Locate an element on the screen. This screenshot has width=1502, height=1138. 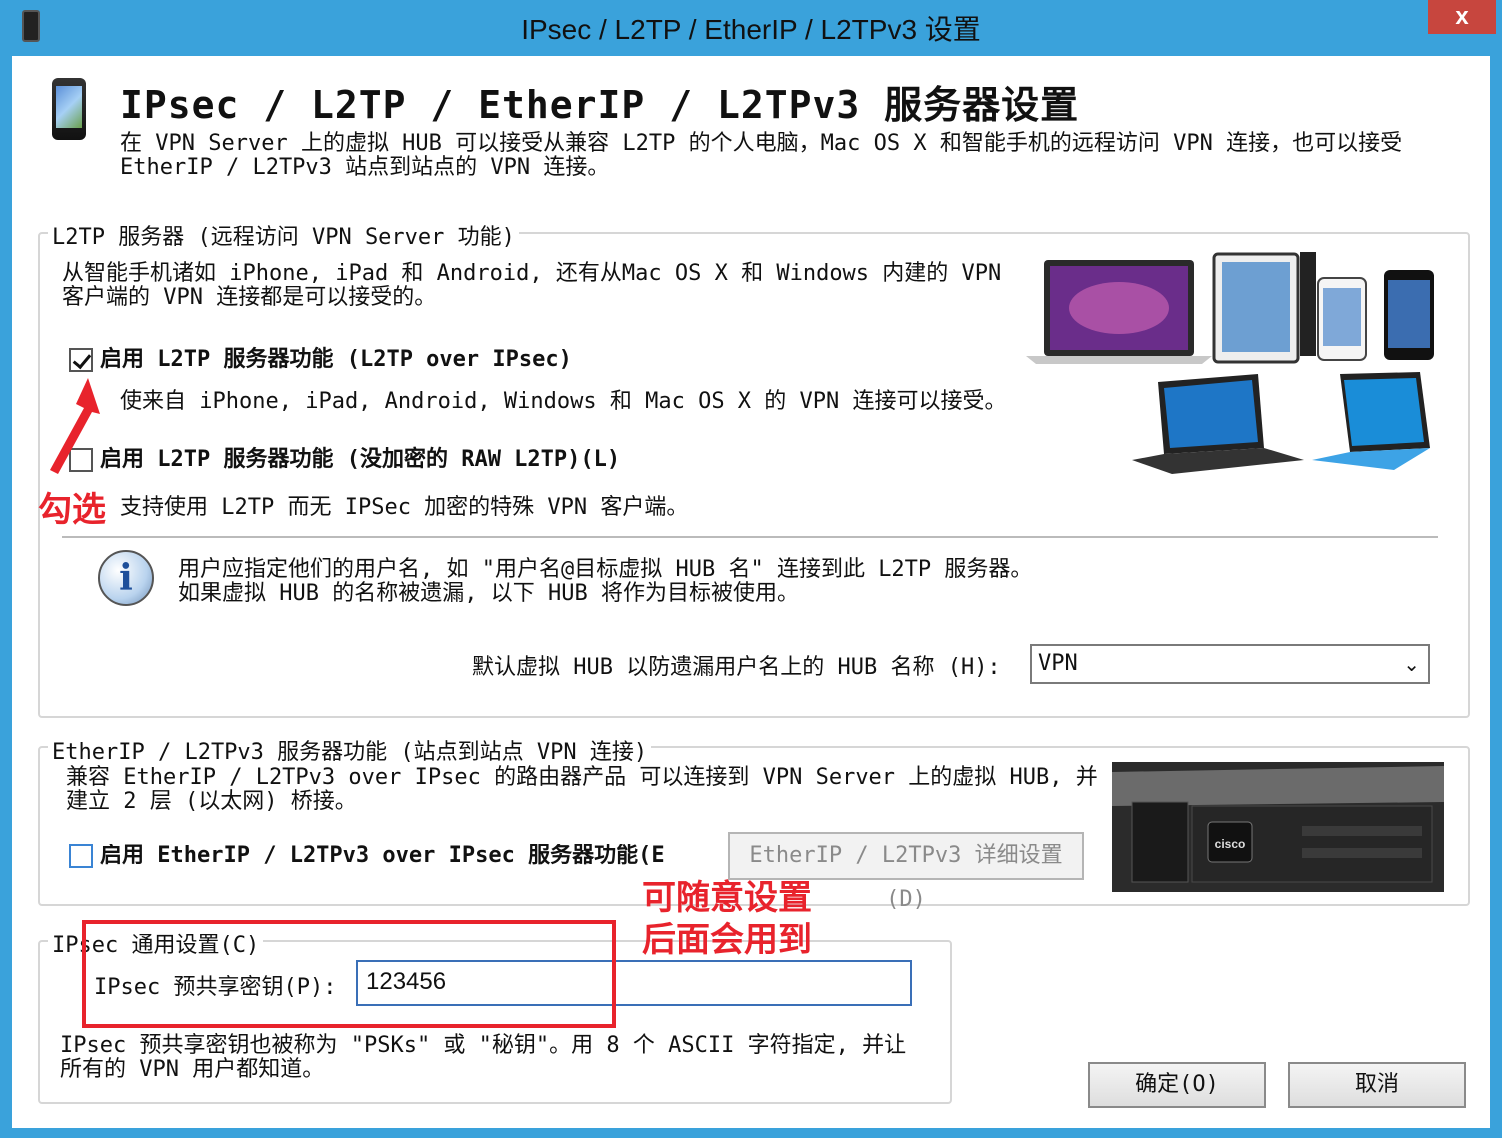
title-bar: IPsec / L2TP / EtherIP / L2TPv3 设置 x is located at coordinates (751, 27).